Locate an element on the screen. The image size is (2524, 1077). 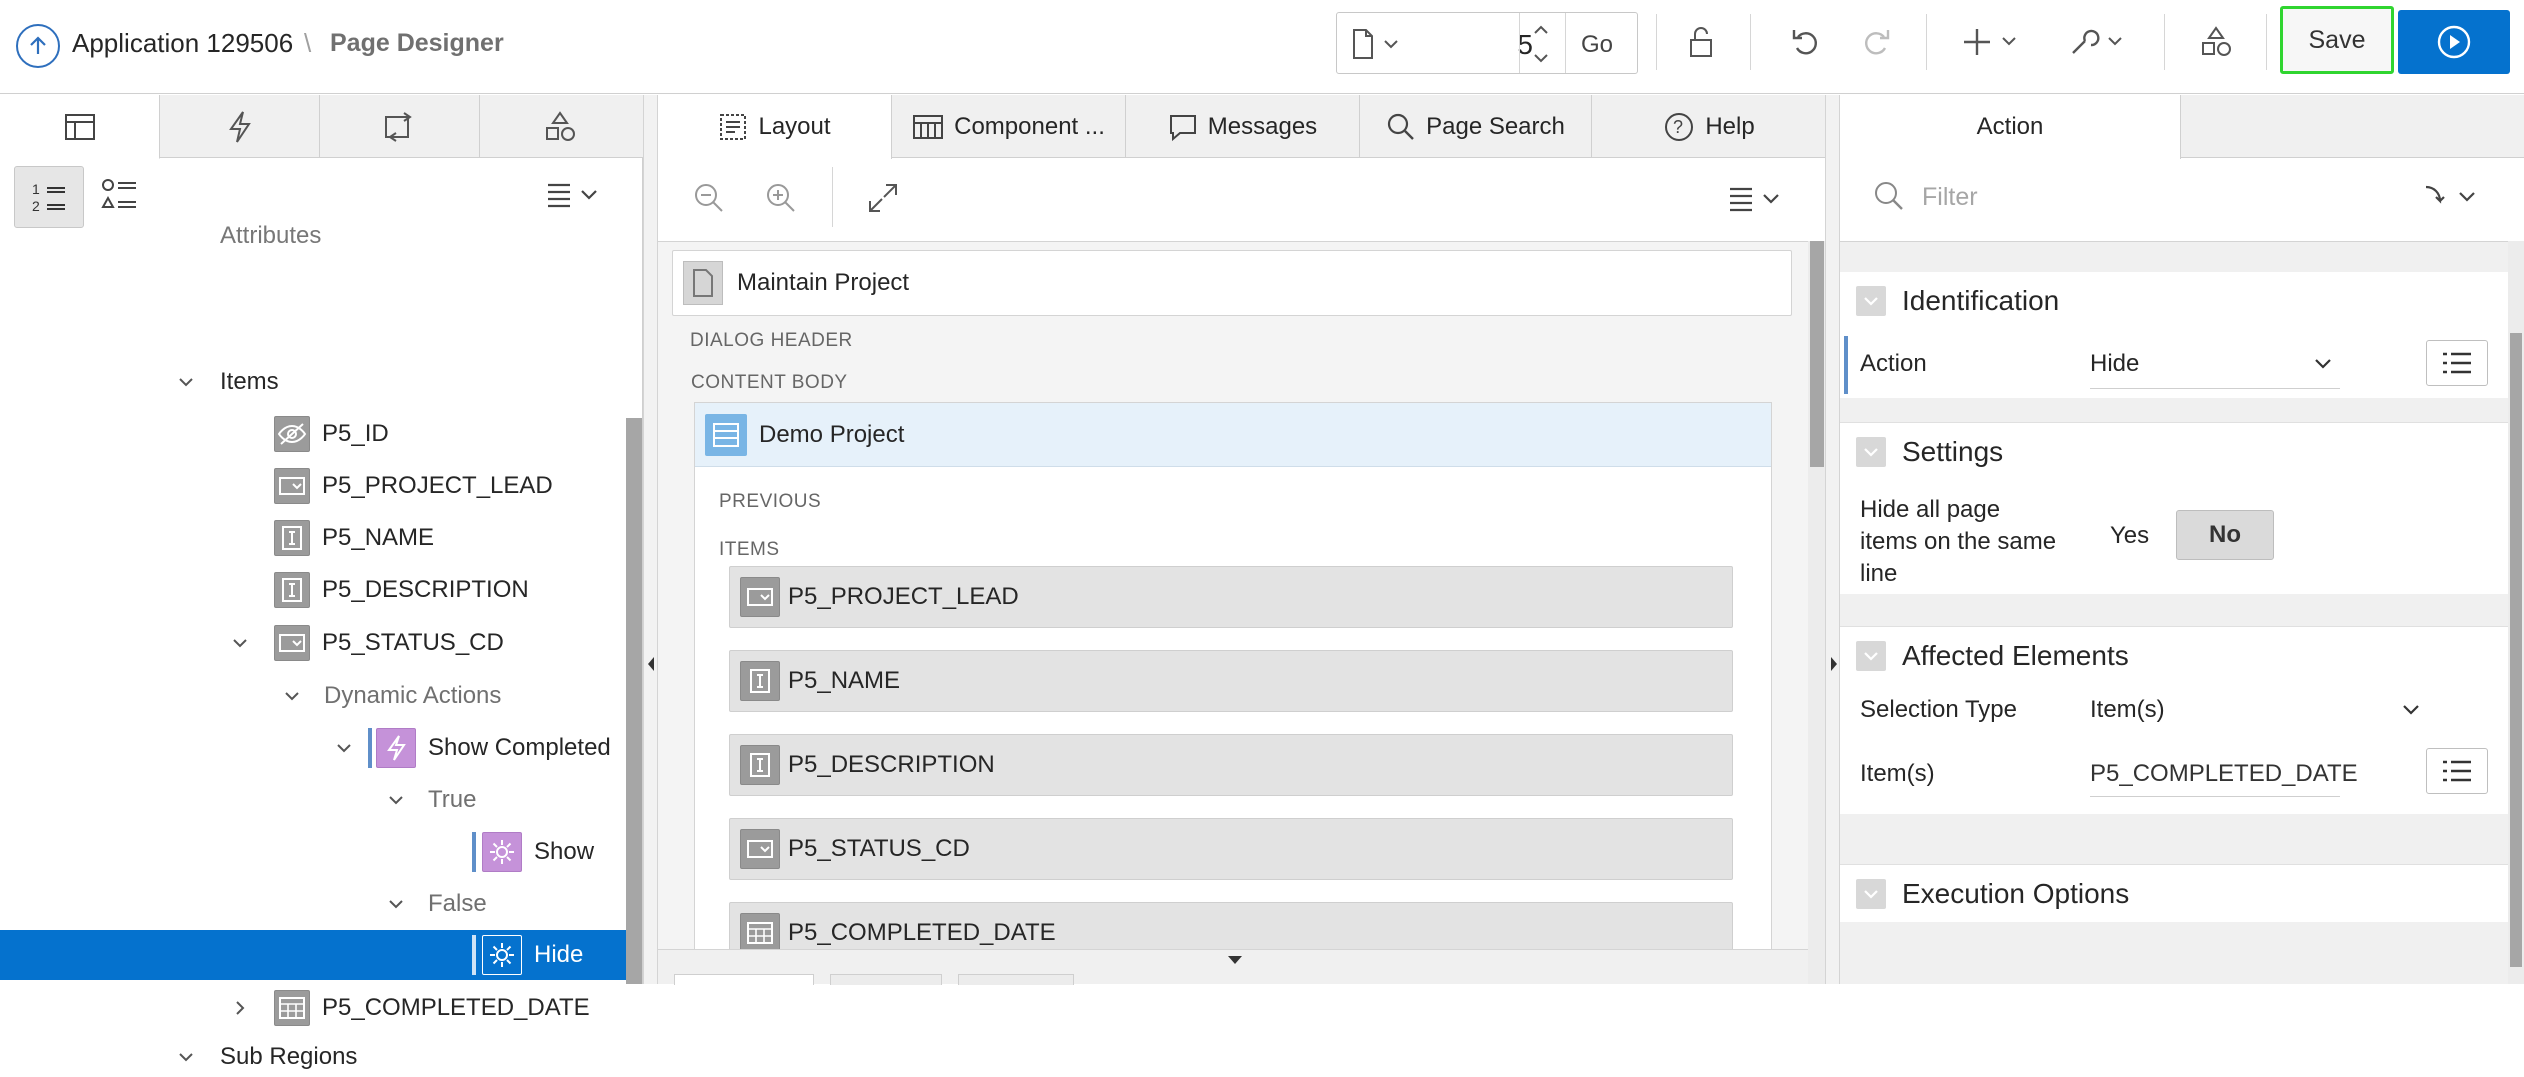
no-option-selected: No is located at coordinates (2225, 535).